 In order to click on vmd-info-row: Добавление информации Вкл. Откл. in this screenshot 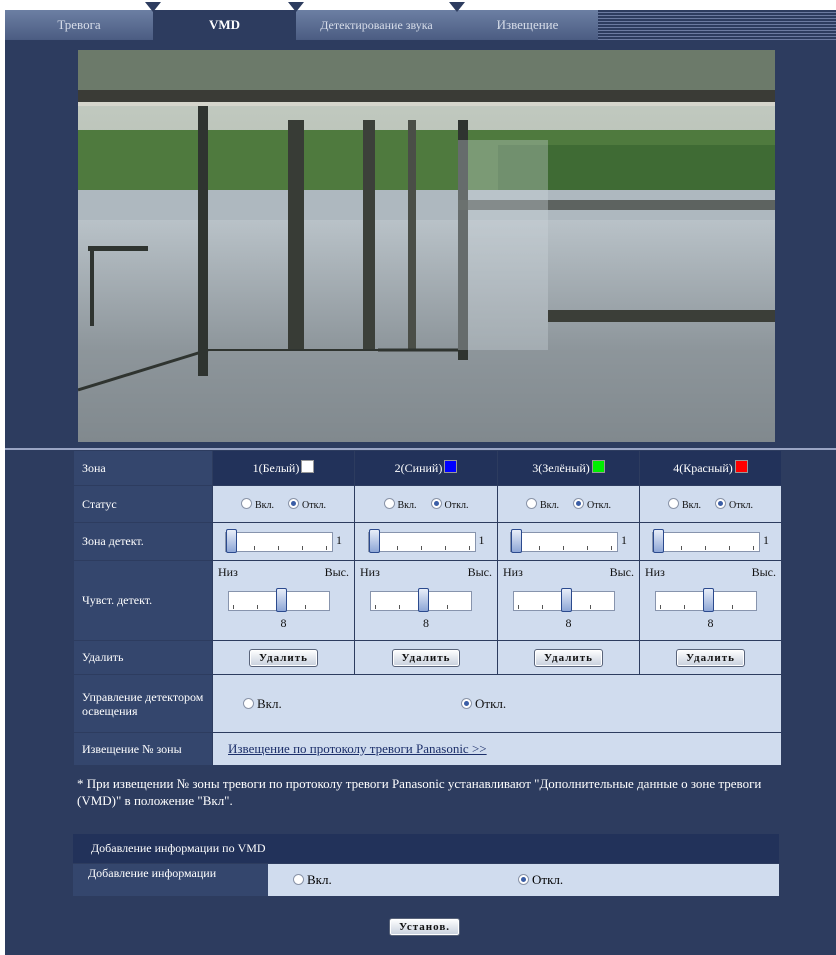, I will do `click(426, 880)`.